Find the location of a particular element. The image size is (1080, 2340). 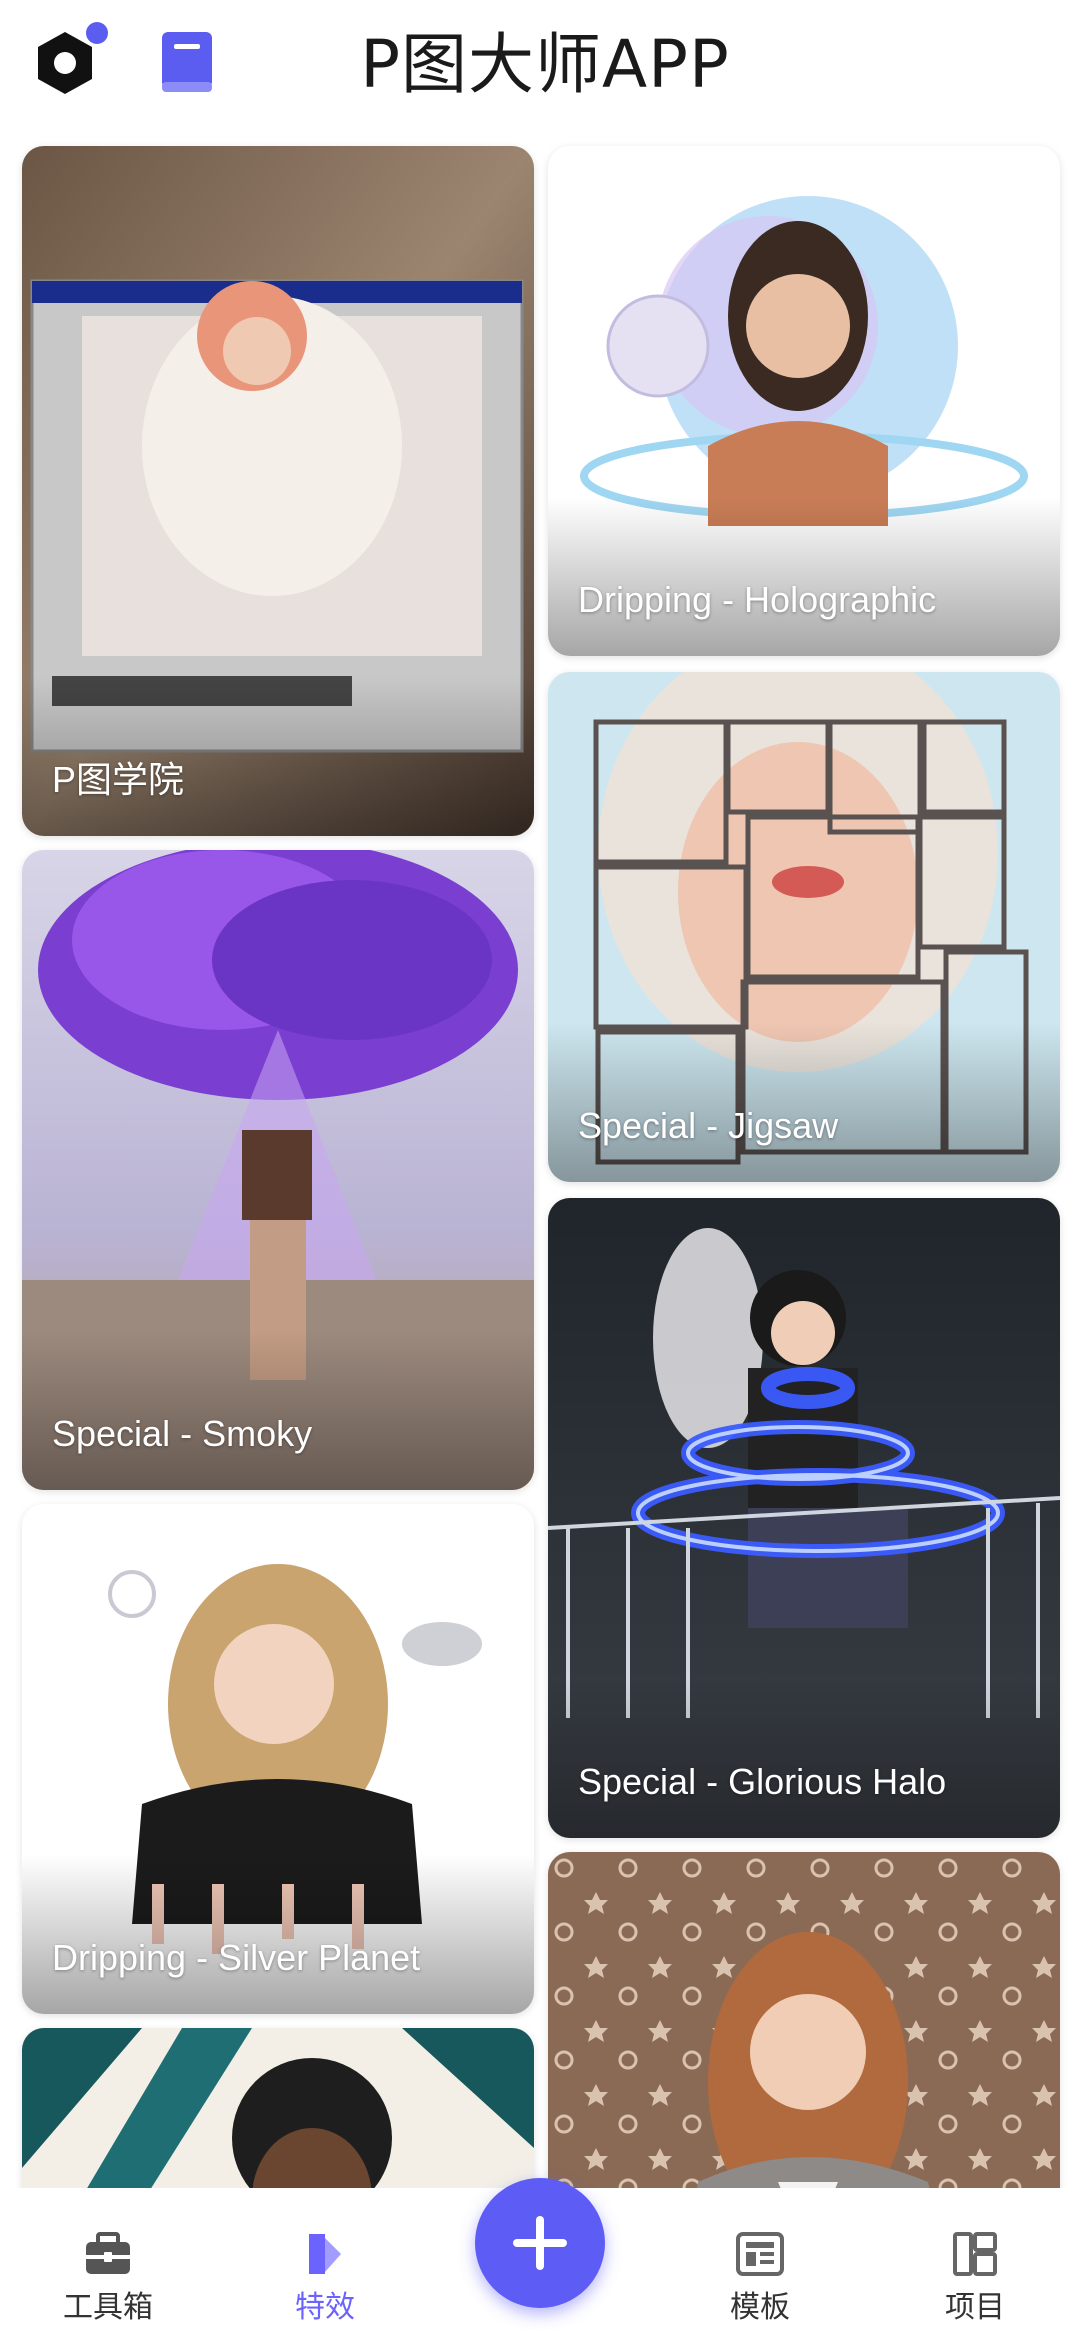

effect-card: Dripping - Silver Planet is located at coordinates (278, 1759).